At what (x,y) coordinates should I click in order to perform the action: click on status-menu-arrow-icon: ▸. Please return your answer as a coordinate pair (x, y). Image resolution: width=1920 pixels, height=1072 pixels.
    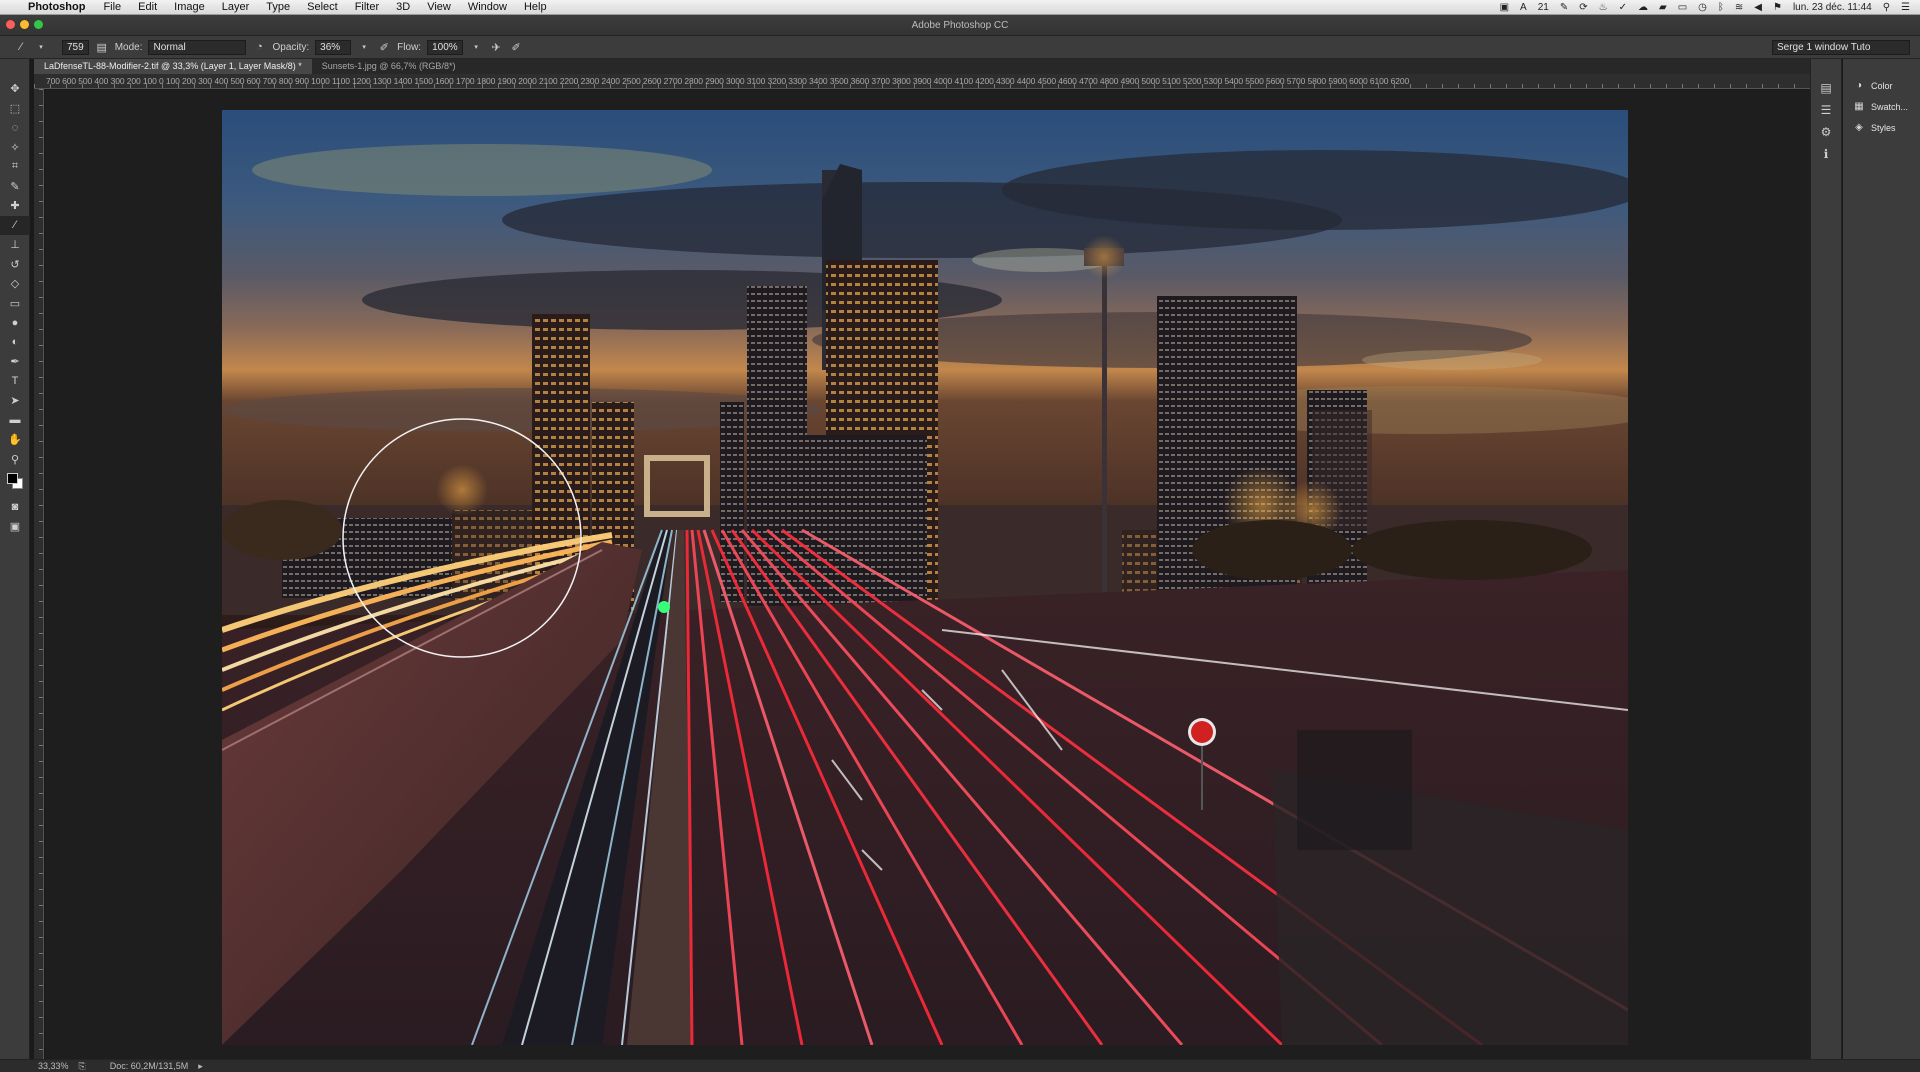
    Looking at the image, I should click on (200, 1066).